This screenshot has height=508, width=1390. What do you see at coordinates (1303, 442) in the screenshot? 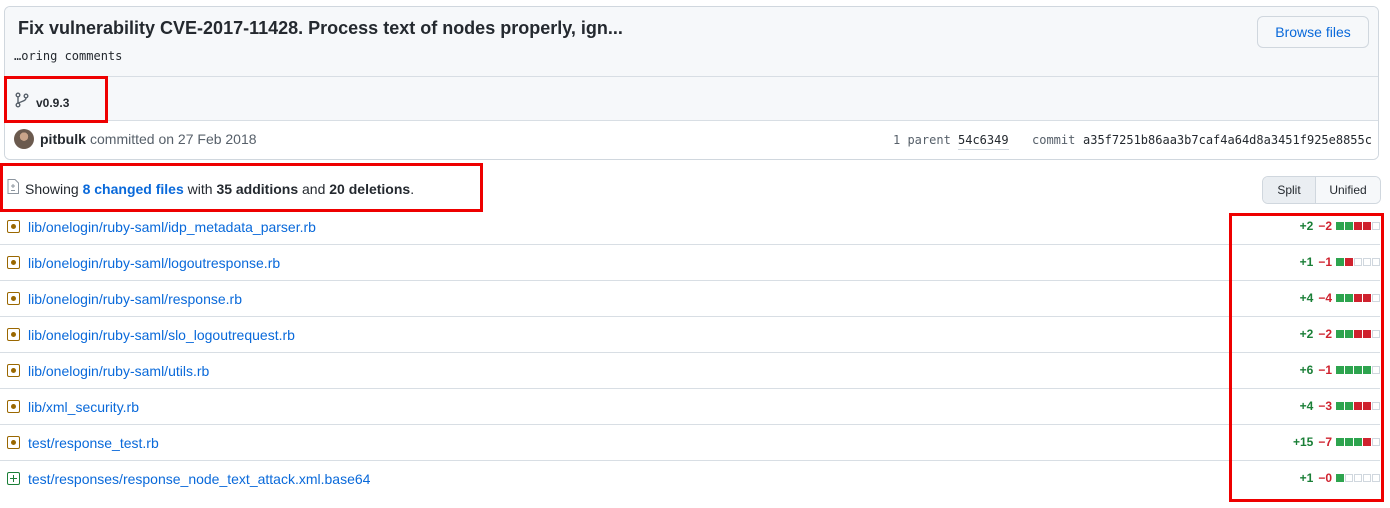
I see `additions-stat: +15` at bounding box center [1303, 442].